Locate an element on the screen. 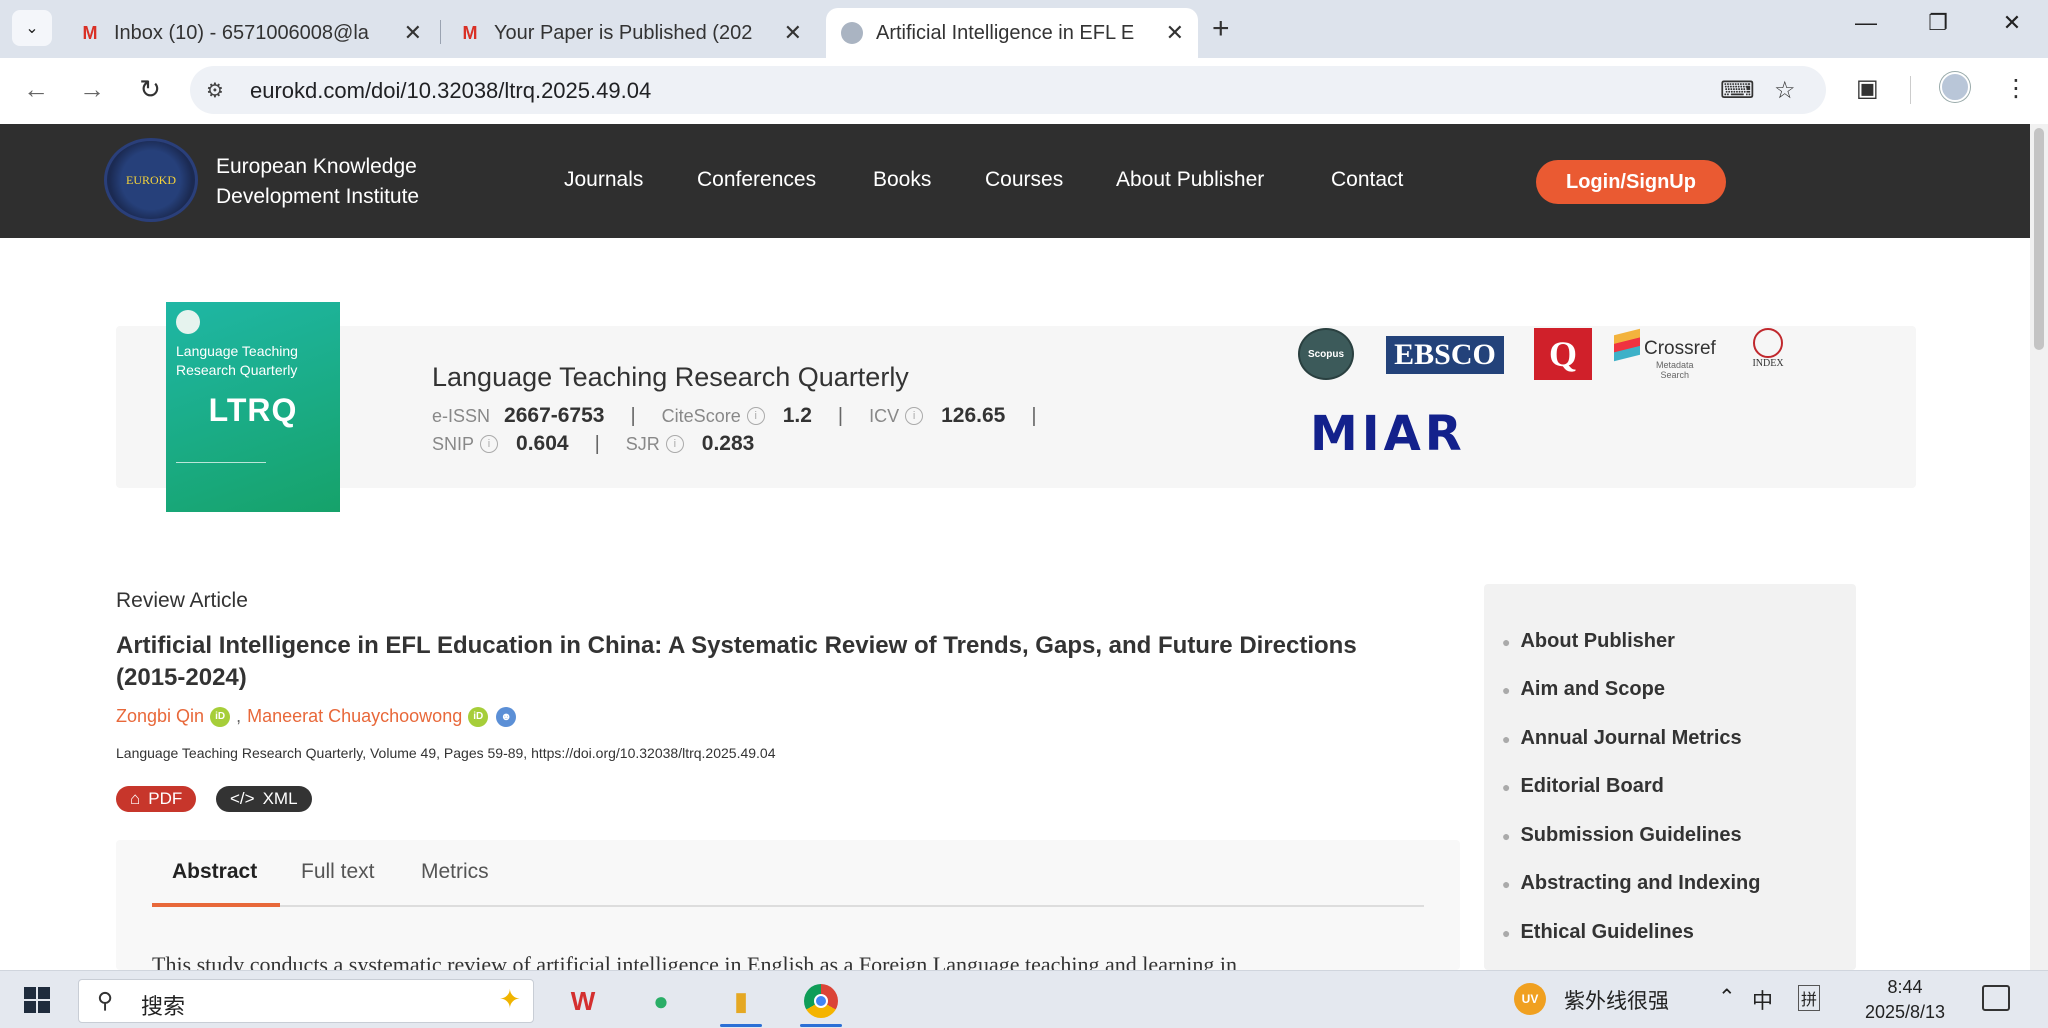  browser-tab-inbox: M Inbox (10) - 6571006008@la ✕ is located at coordinates (250, 33).